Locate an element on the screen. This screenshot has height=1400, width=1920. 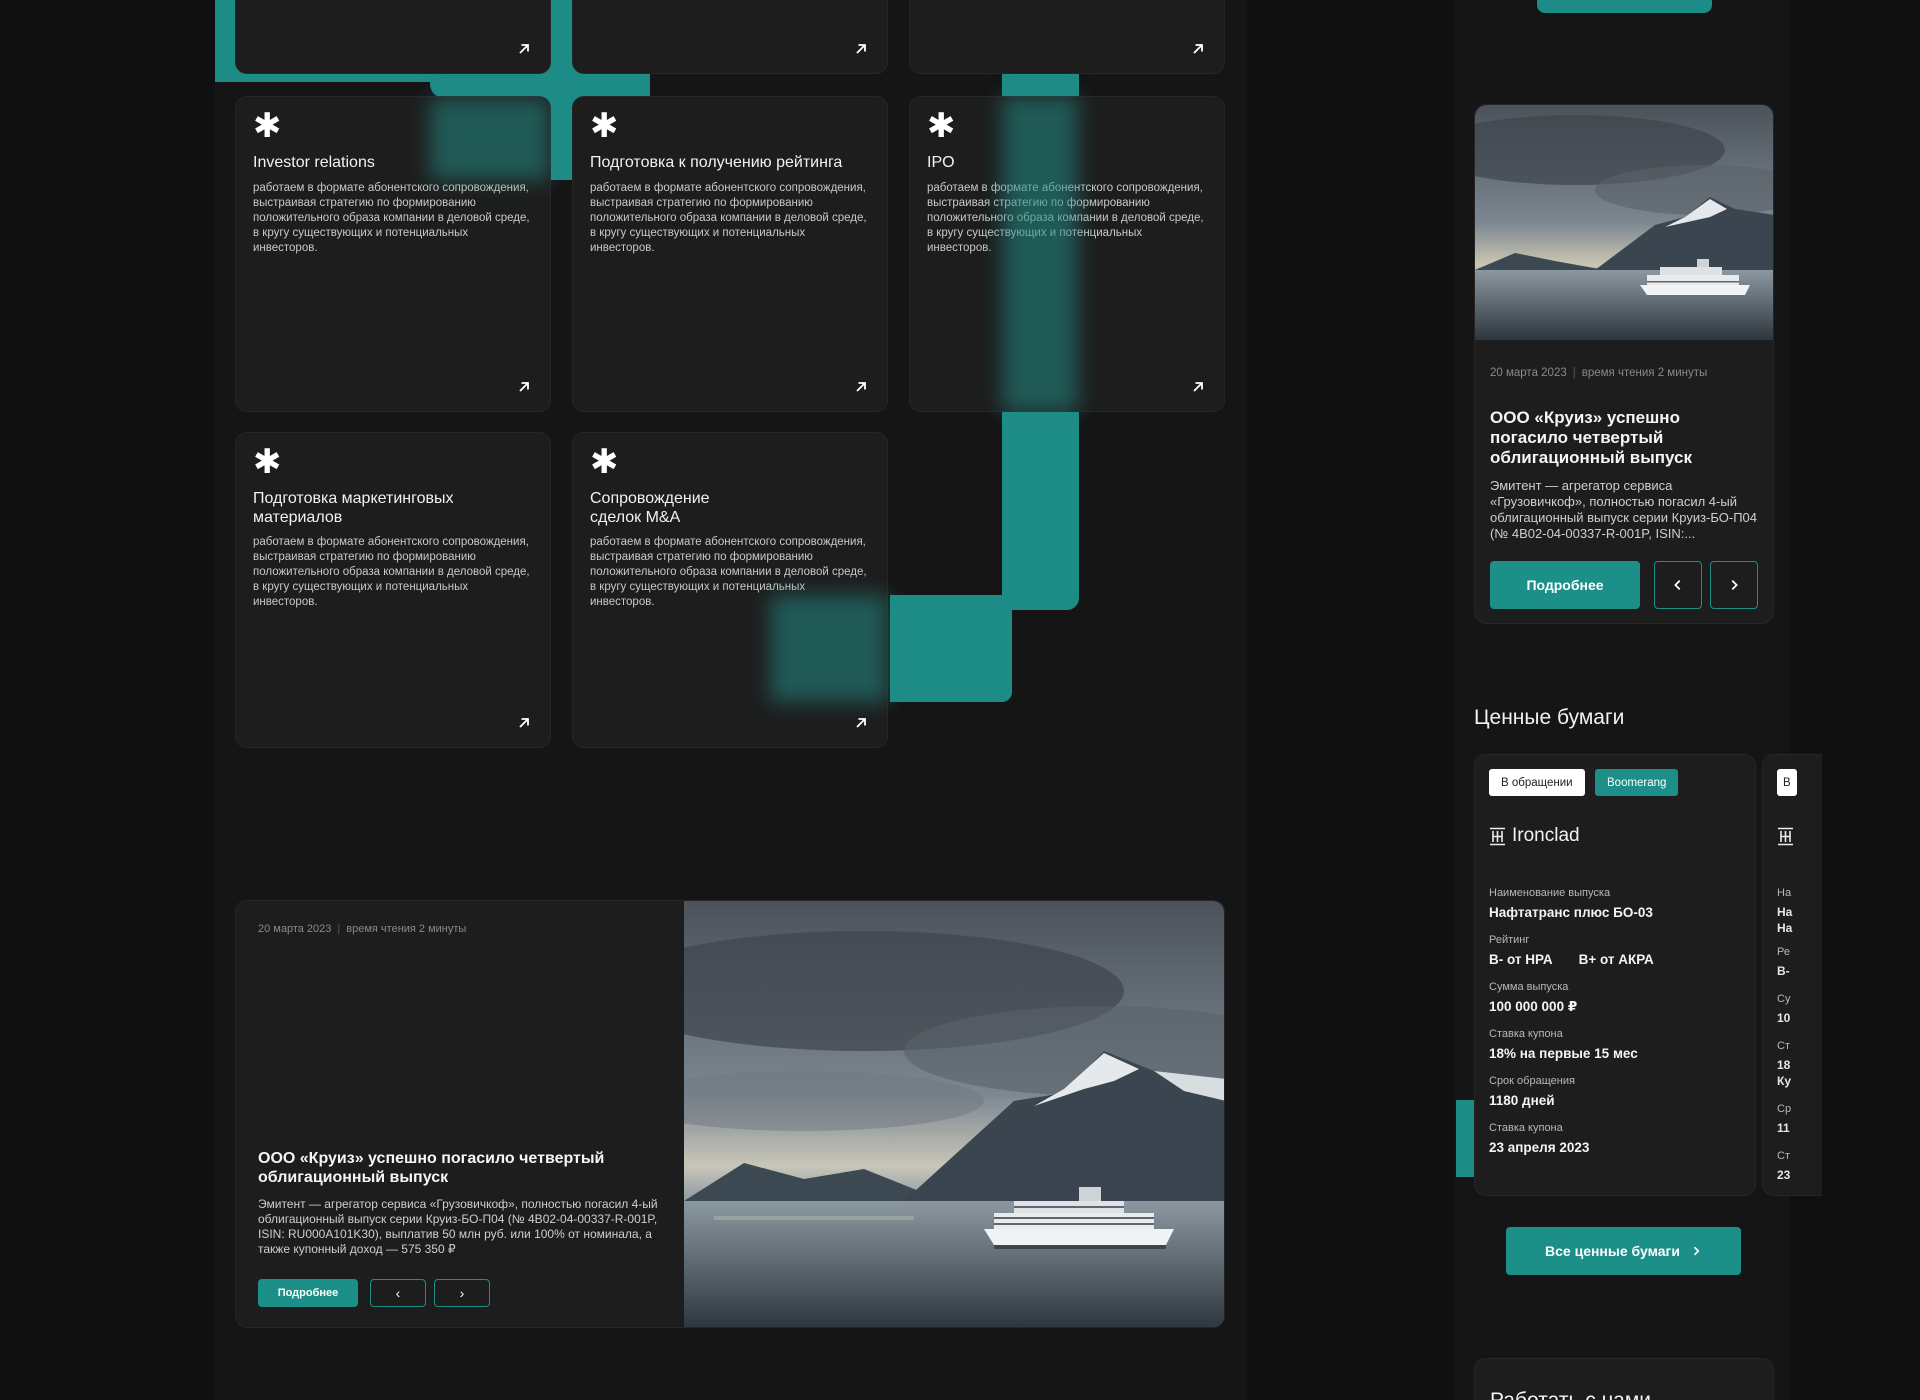
work-with-us-title: Работать с нами is located at coordinates (1570, 1394).